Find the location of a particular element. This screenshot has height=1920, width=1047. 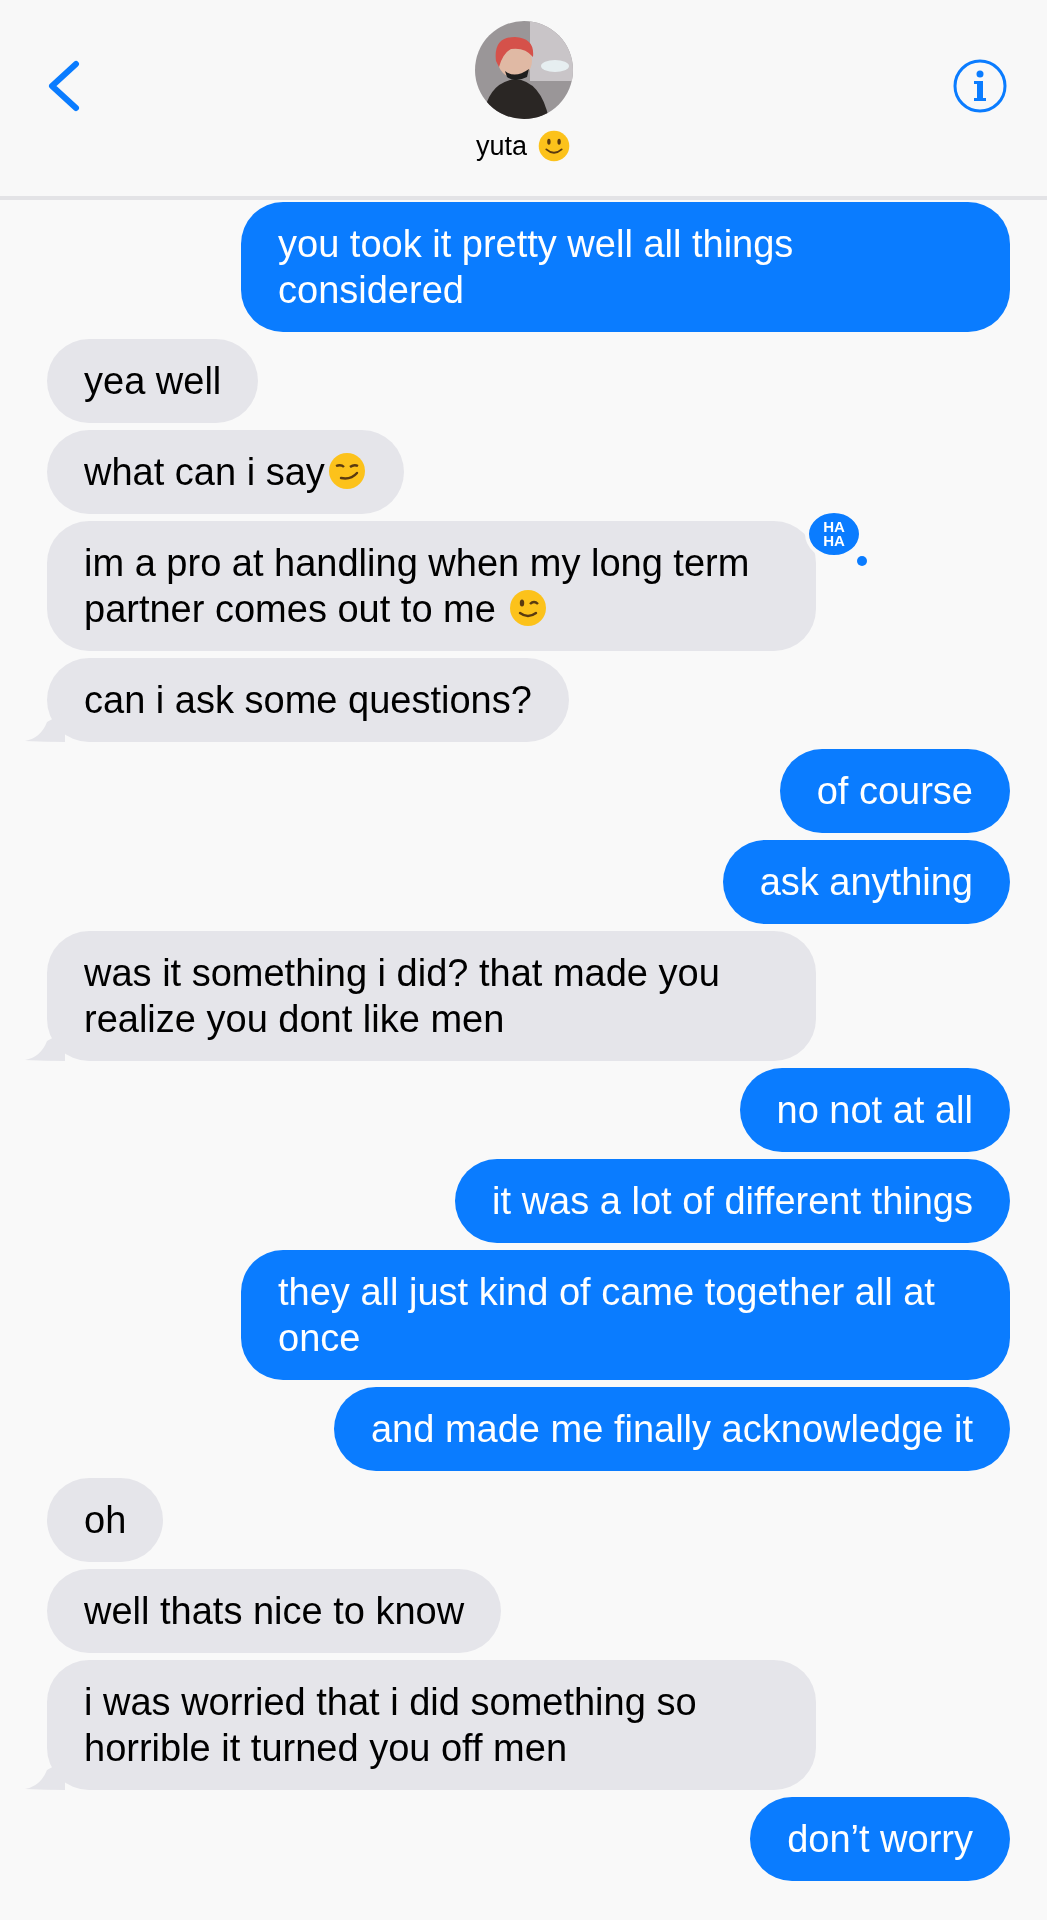

contact-name: yuta is located at coordinates (501, 146).